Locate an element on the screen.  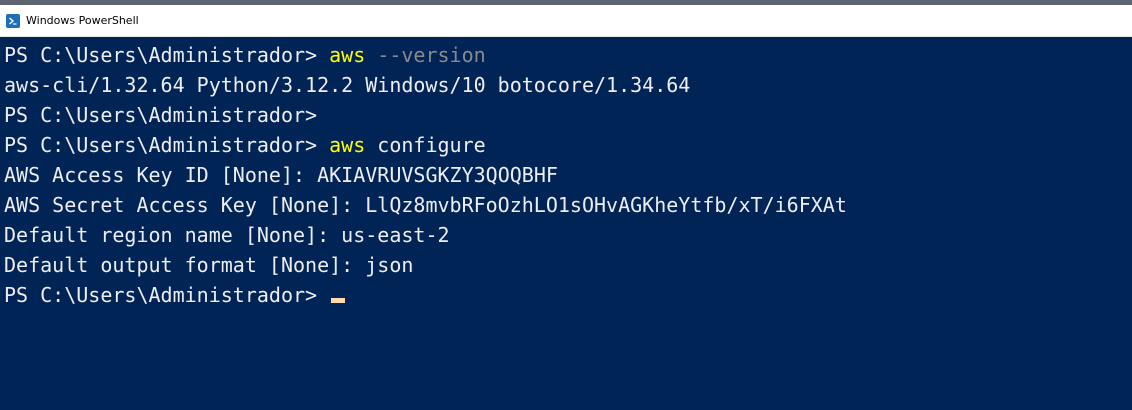
console-line-3: PS C:\Users\Administrador> is located at coordinates (568, 115).